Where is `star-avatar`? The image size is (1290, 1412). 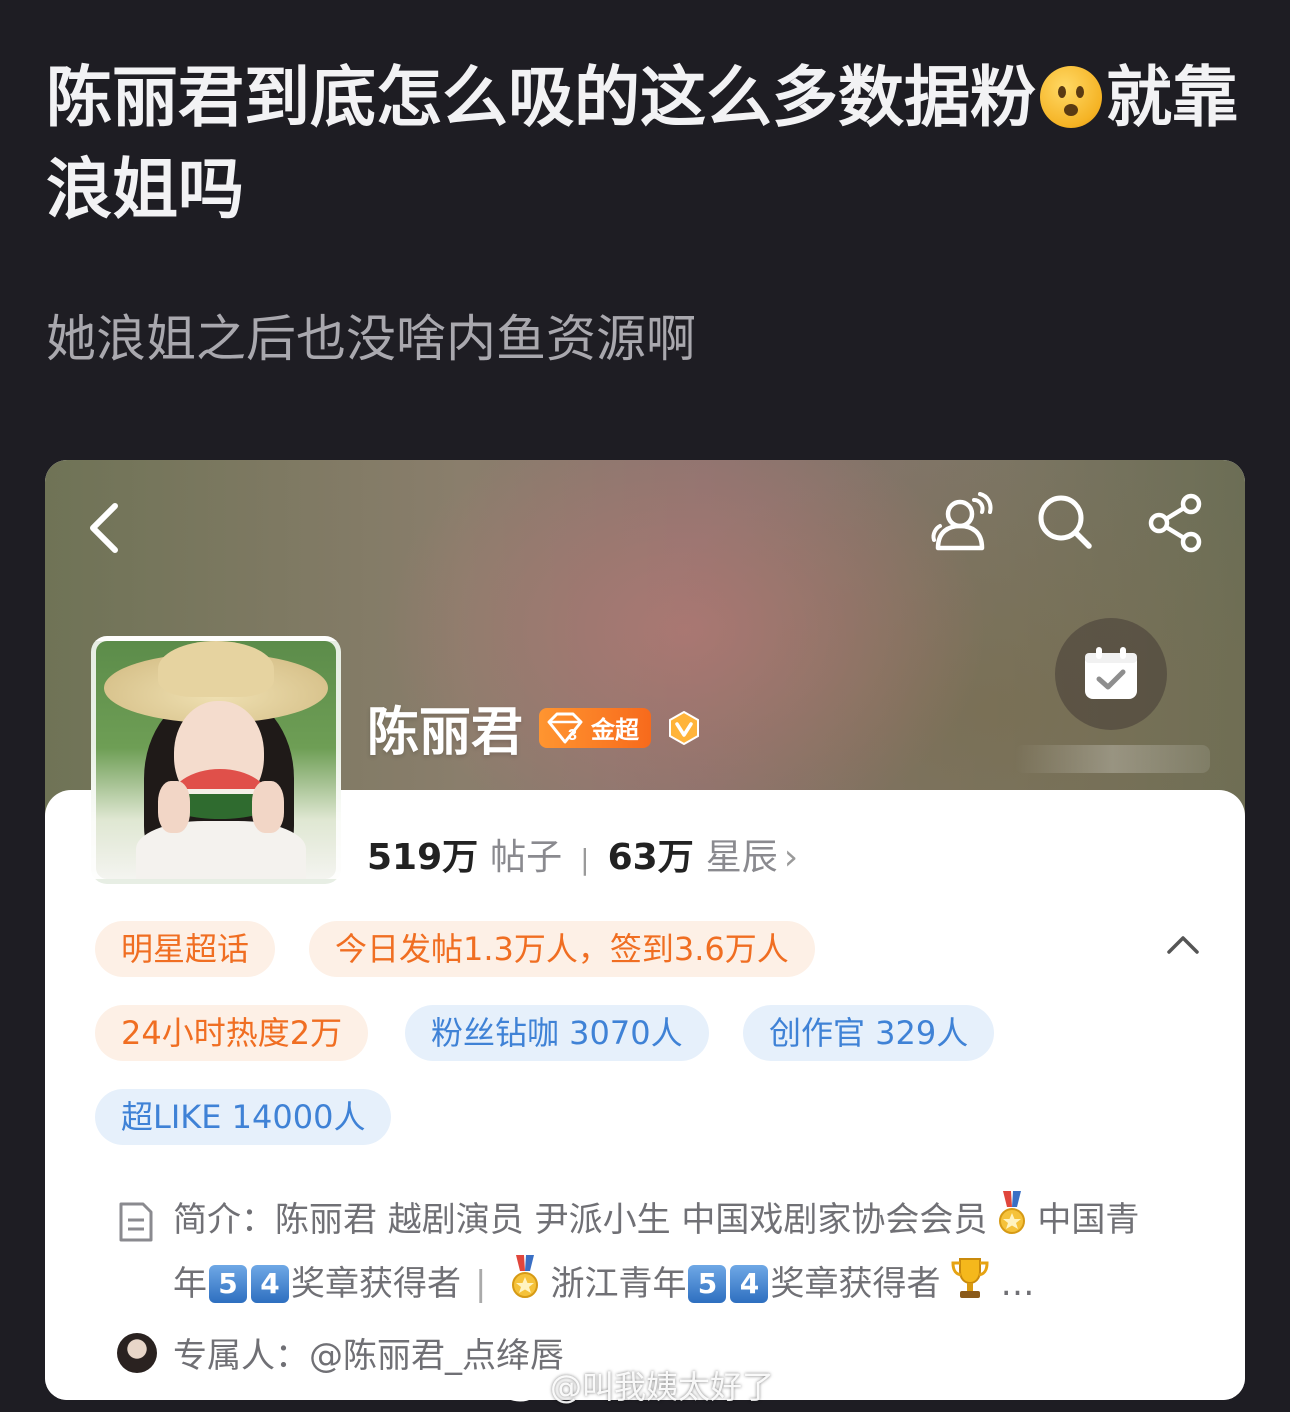
star-avatar is located at coordinates (216, 760).